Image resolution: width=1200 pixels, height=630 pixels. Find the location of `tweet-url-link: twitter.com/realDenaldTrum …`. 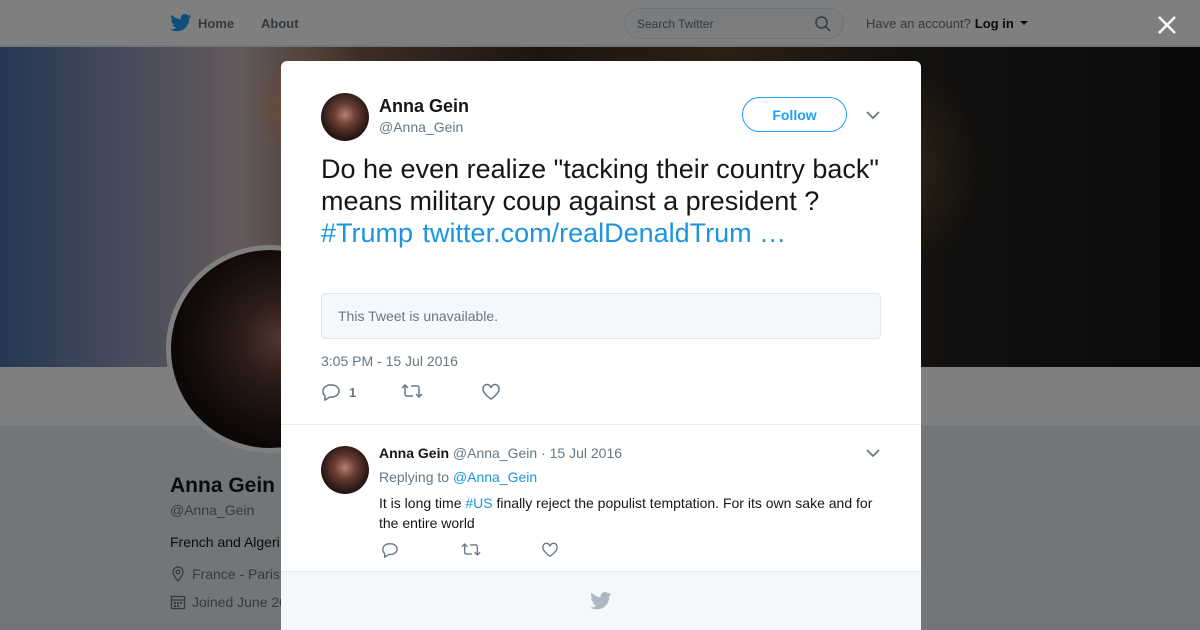

tweet-url-link: twitter.com/realDenaldTrum … is located at coordinates (605, 233).